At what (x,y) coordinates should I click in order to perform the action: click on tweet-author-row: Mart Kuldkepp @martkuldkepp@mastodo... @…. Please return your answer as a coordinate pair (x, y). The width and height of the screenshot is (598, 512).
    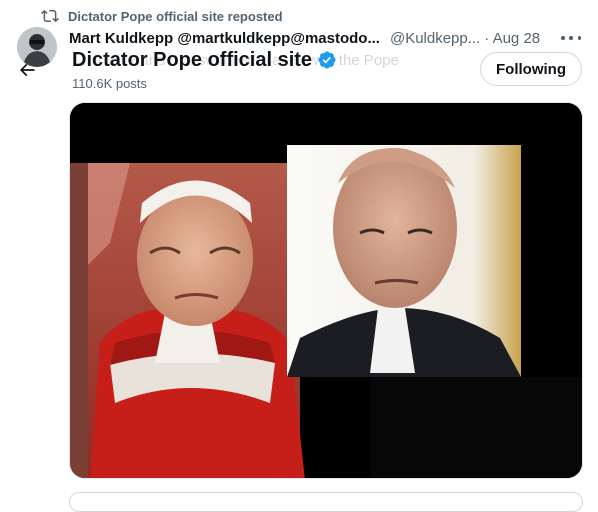
    Looking at the image, I should click on (327, 38).